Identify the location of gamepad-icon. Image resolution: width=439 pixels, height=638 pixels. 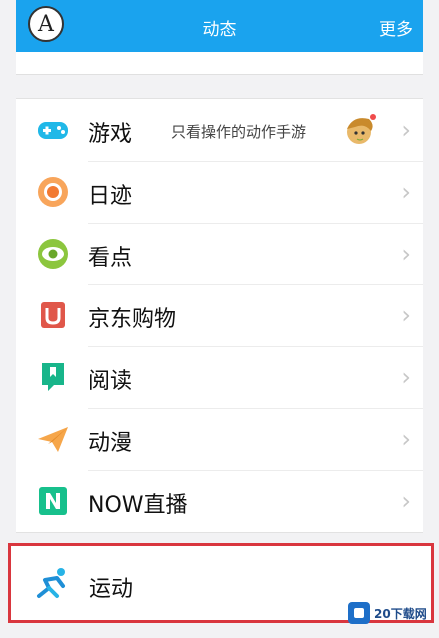
(53, 130).